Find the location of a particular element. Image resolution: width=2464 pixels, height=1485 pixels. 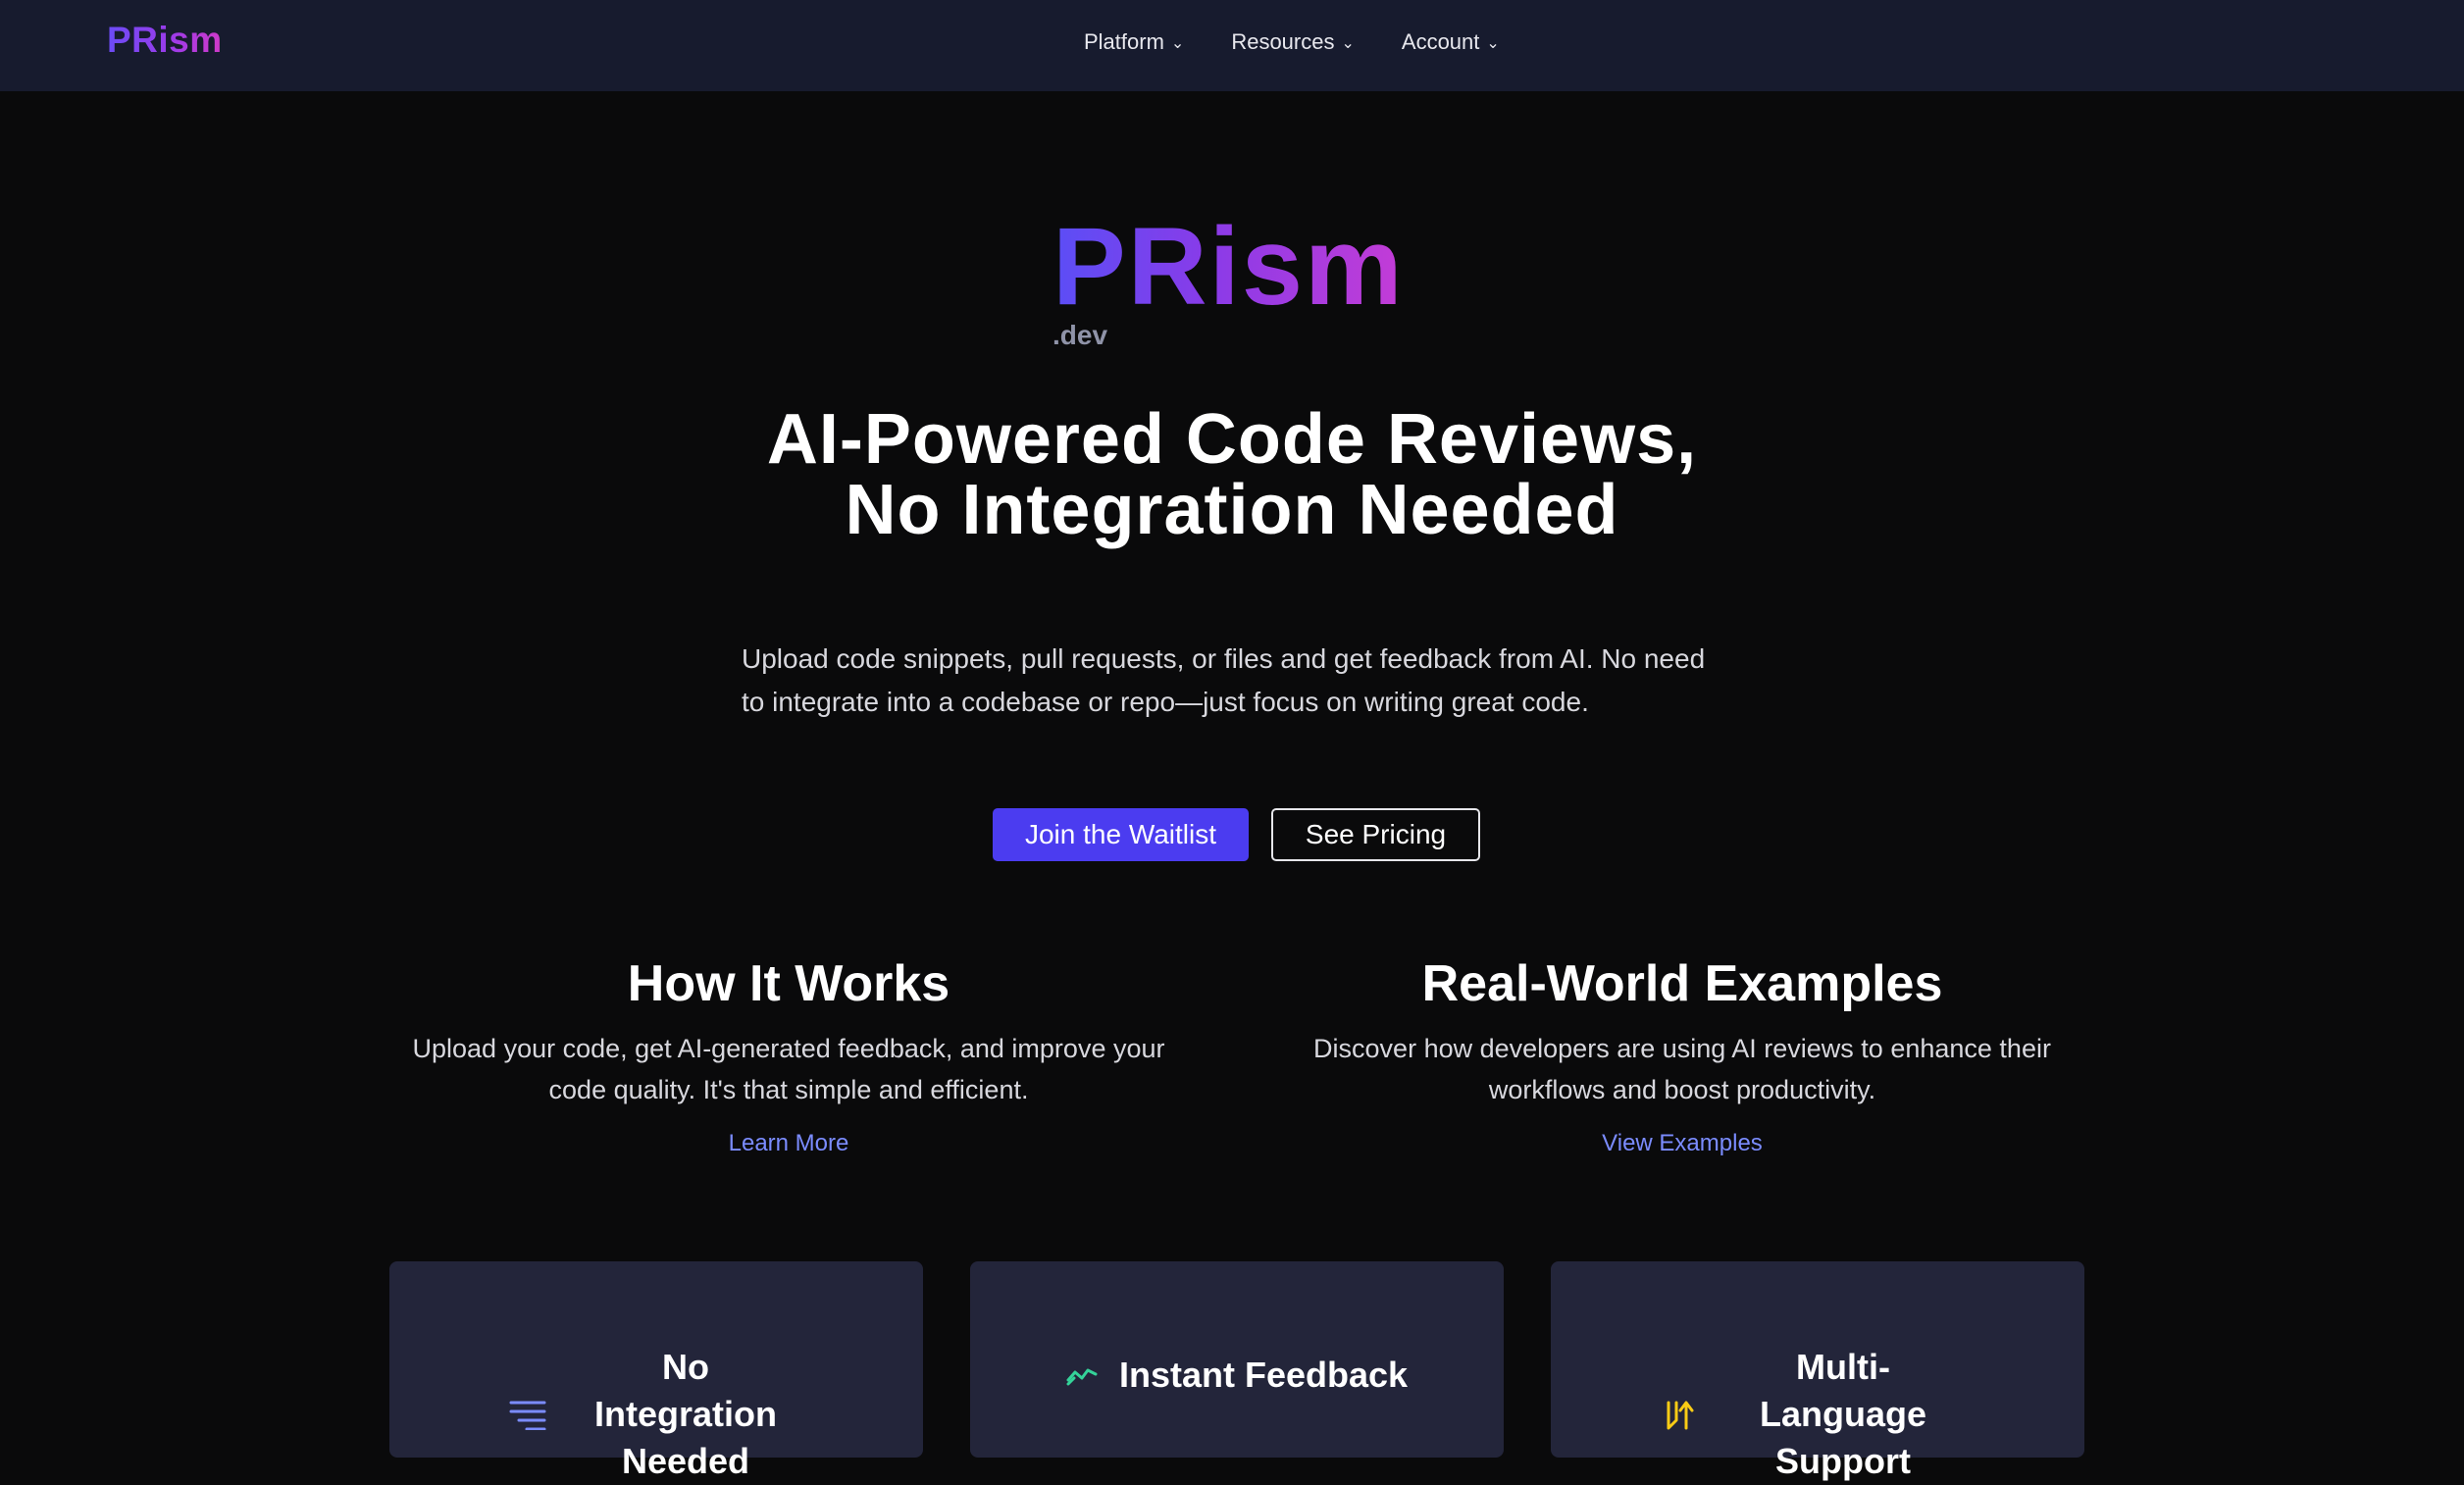

section-title: Real-World Examples is located at coordinates (1682, 984).